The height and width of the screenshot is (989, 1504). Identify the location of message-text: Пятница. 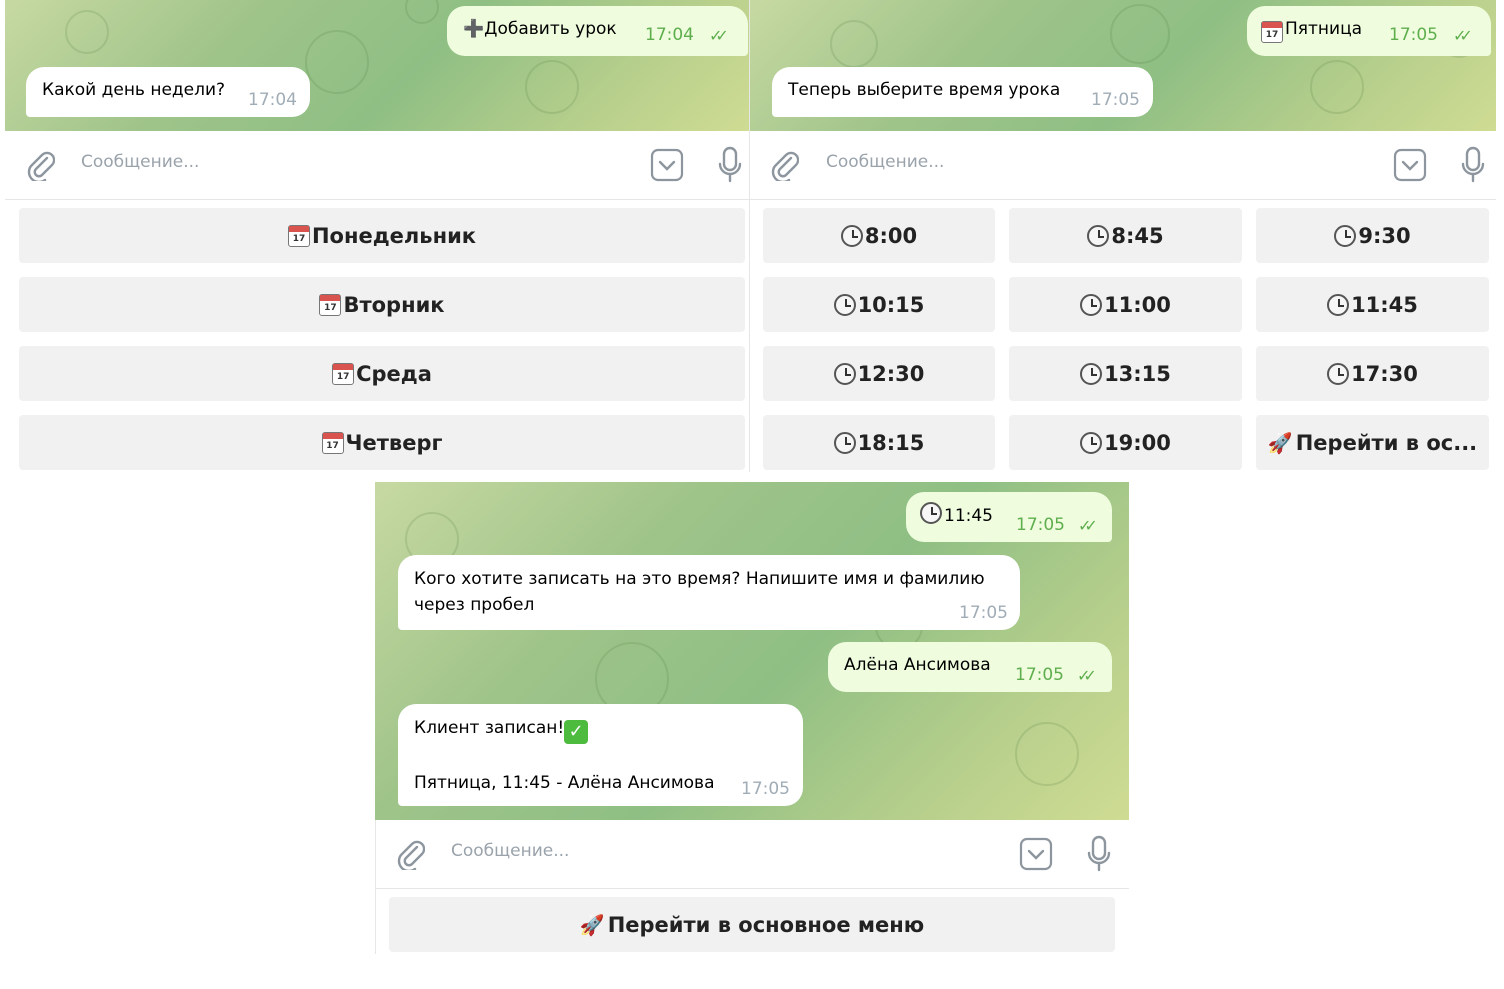
(1324, 29).